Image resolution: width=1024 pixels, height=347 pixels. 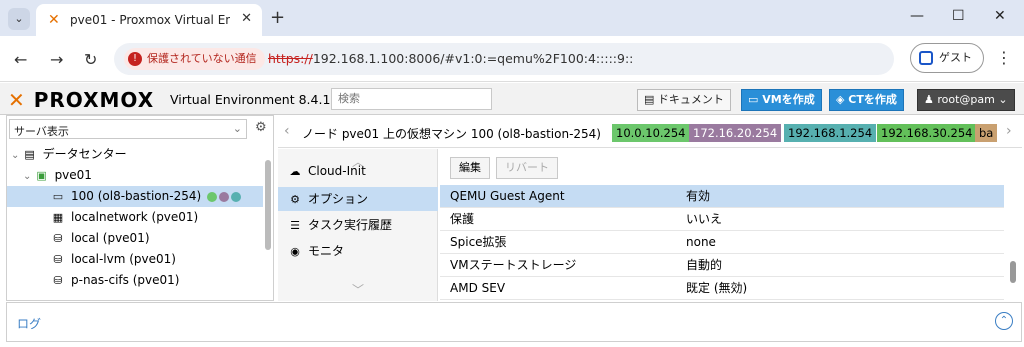 I want to click on tree-item-storage: ⛁ p-nas-cifs (pve01), so click(x=135, y=280).